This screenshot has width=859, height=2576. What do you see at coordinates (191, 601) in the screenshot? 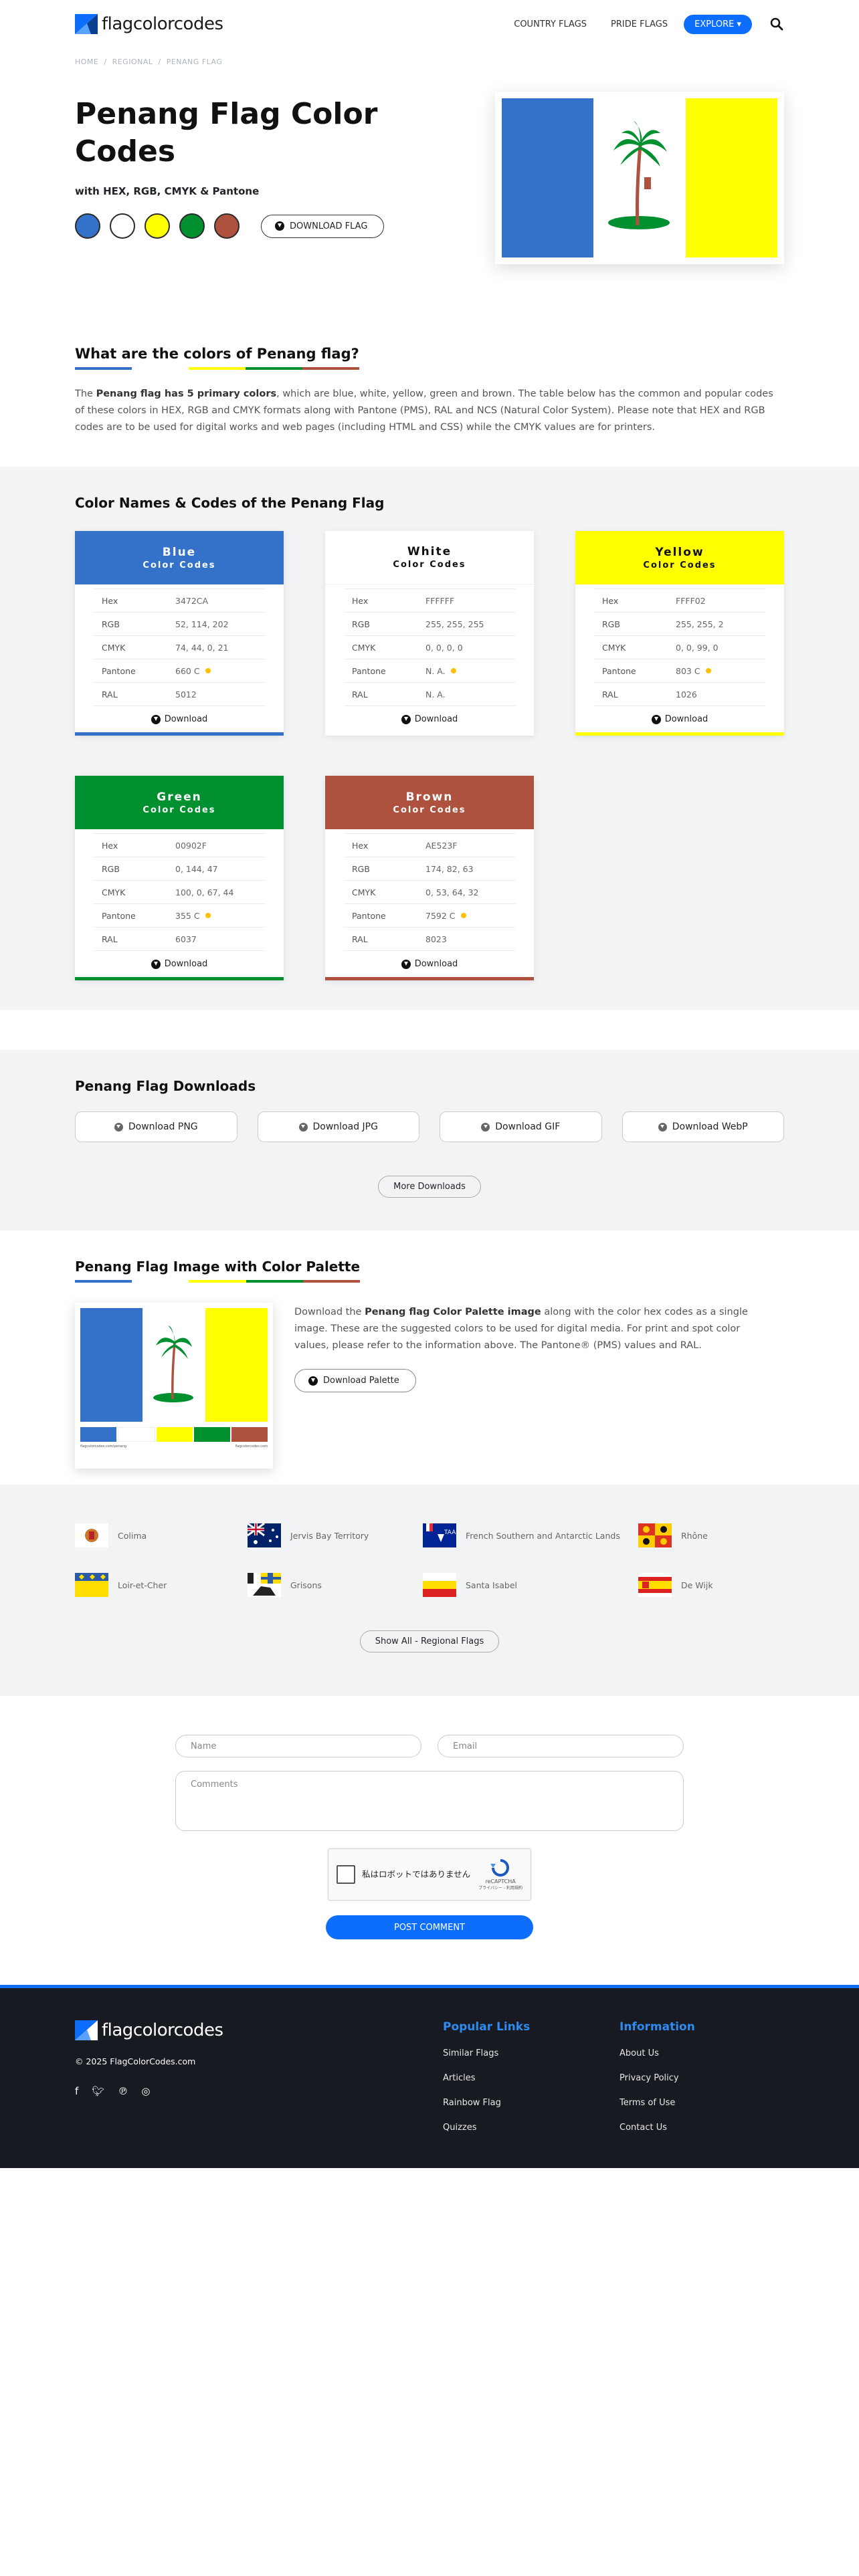
I see `code-value: 3472CA` at bounding box center [191, 601].